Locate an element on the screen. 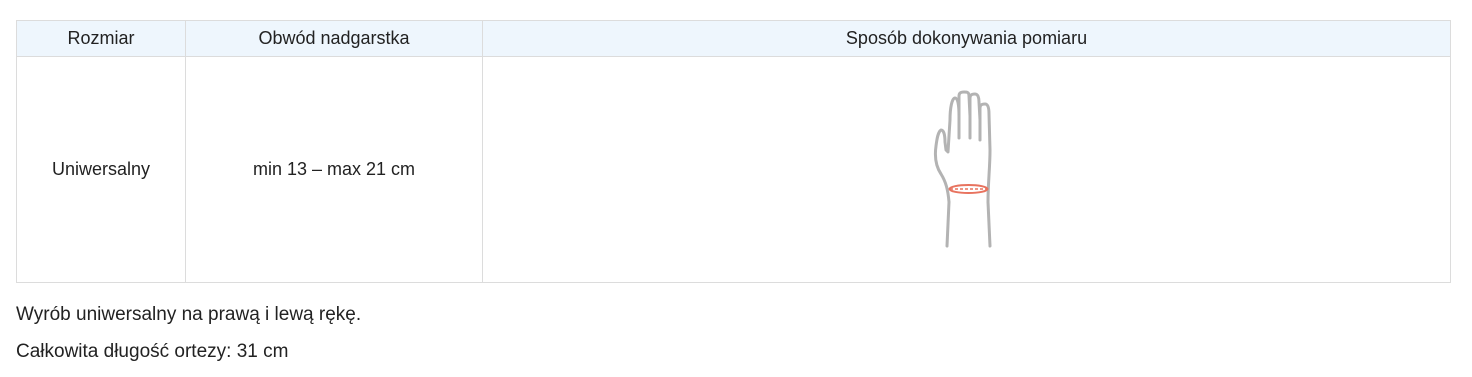 Image resolution: width=1472 pixels, height=377 pixels. cell-circumference: min 13 – max 21 cm is located at coordinates (334, 169).